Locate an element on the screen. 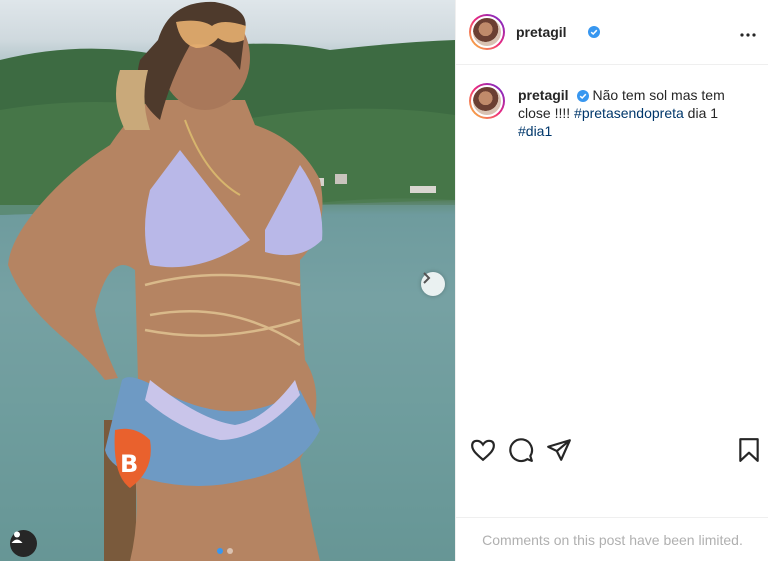 This screenshot has height=561, width=768. hashtag-link: #pretasendopreta is located at coordinates (629, 113).